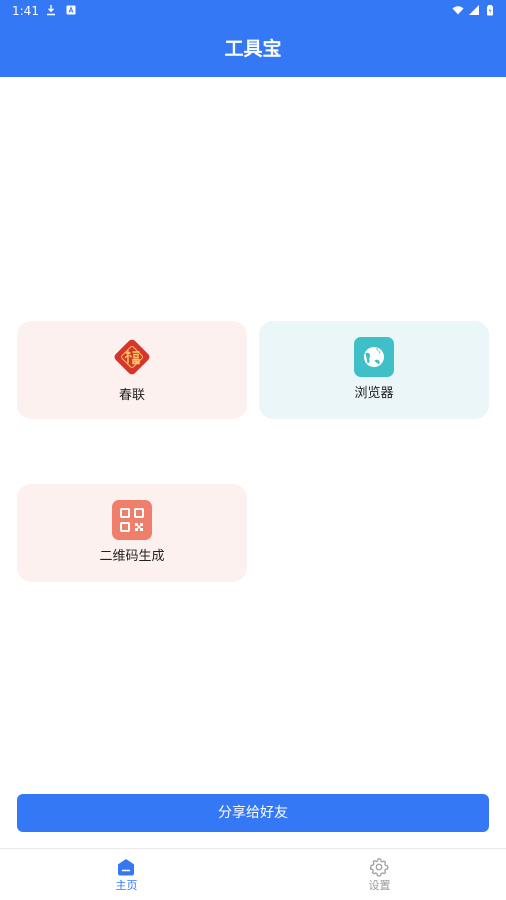 This screenshot has width=506, height=900. What do you see at coordinates (253, 49) in the screenshot?
I see `page-title: 工具宝` at bounding box center [253, 49].